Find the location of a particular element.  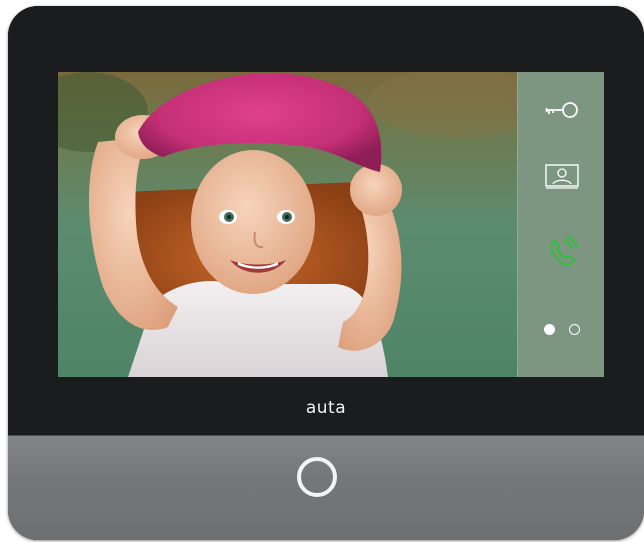

brand-logo: auta is located at coordinates (326, 408).